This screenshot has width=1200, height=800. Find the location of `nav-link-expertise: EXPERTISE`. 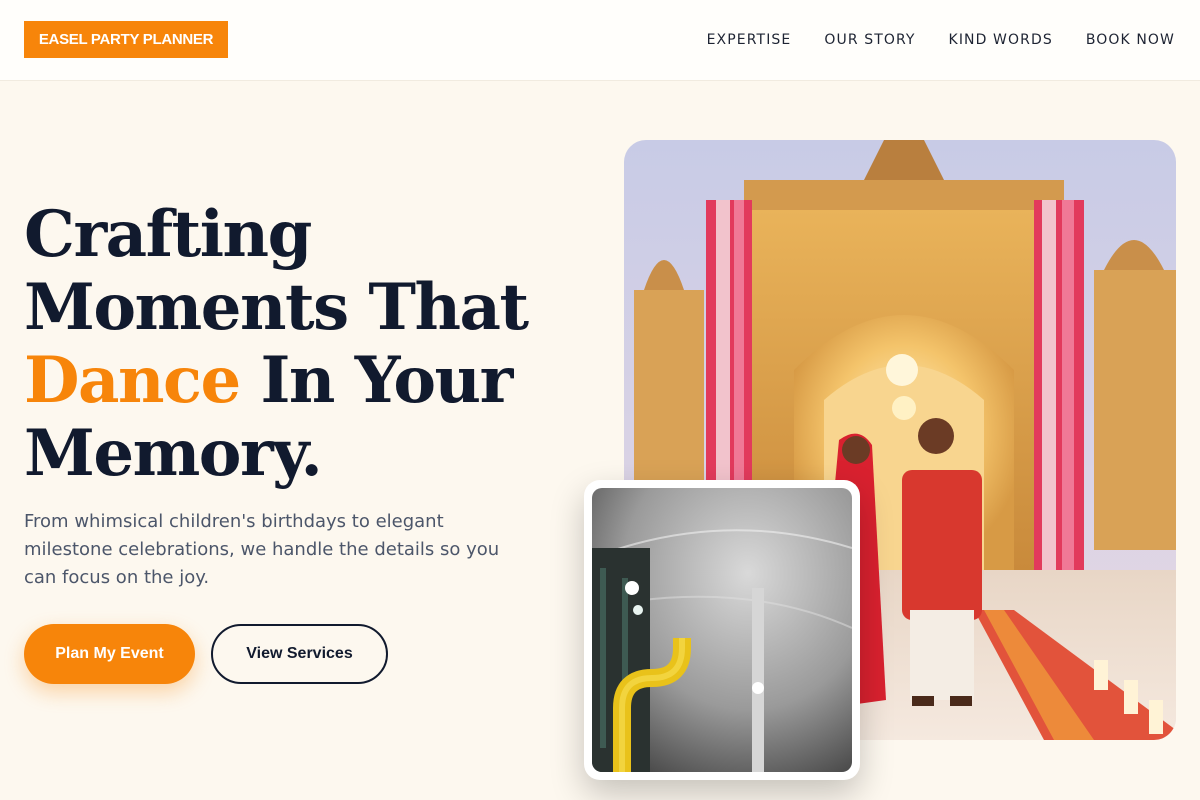

nav-link-expertise: EXPERTISE is located at coordinates (749, 40).